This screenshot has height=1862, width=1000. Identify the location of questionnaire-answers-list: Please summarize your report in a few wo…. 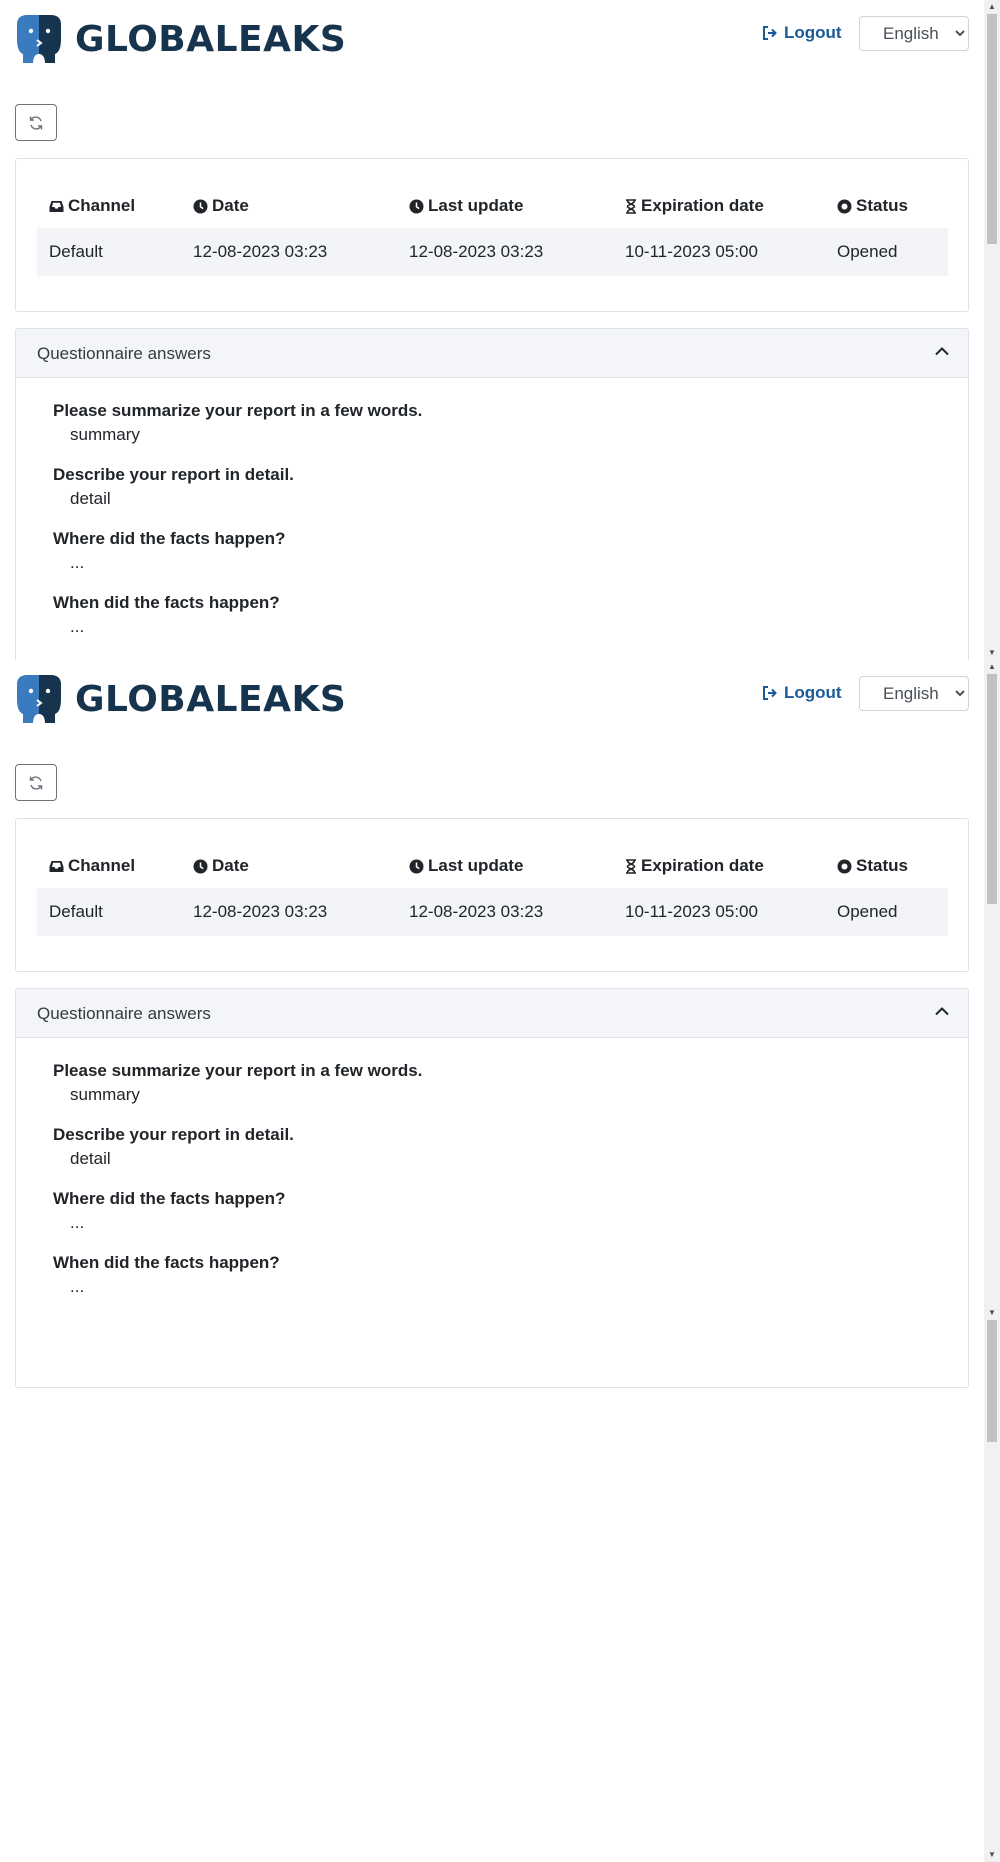
(237, 528).